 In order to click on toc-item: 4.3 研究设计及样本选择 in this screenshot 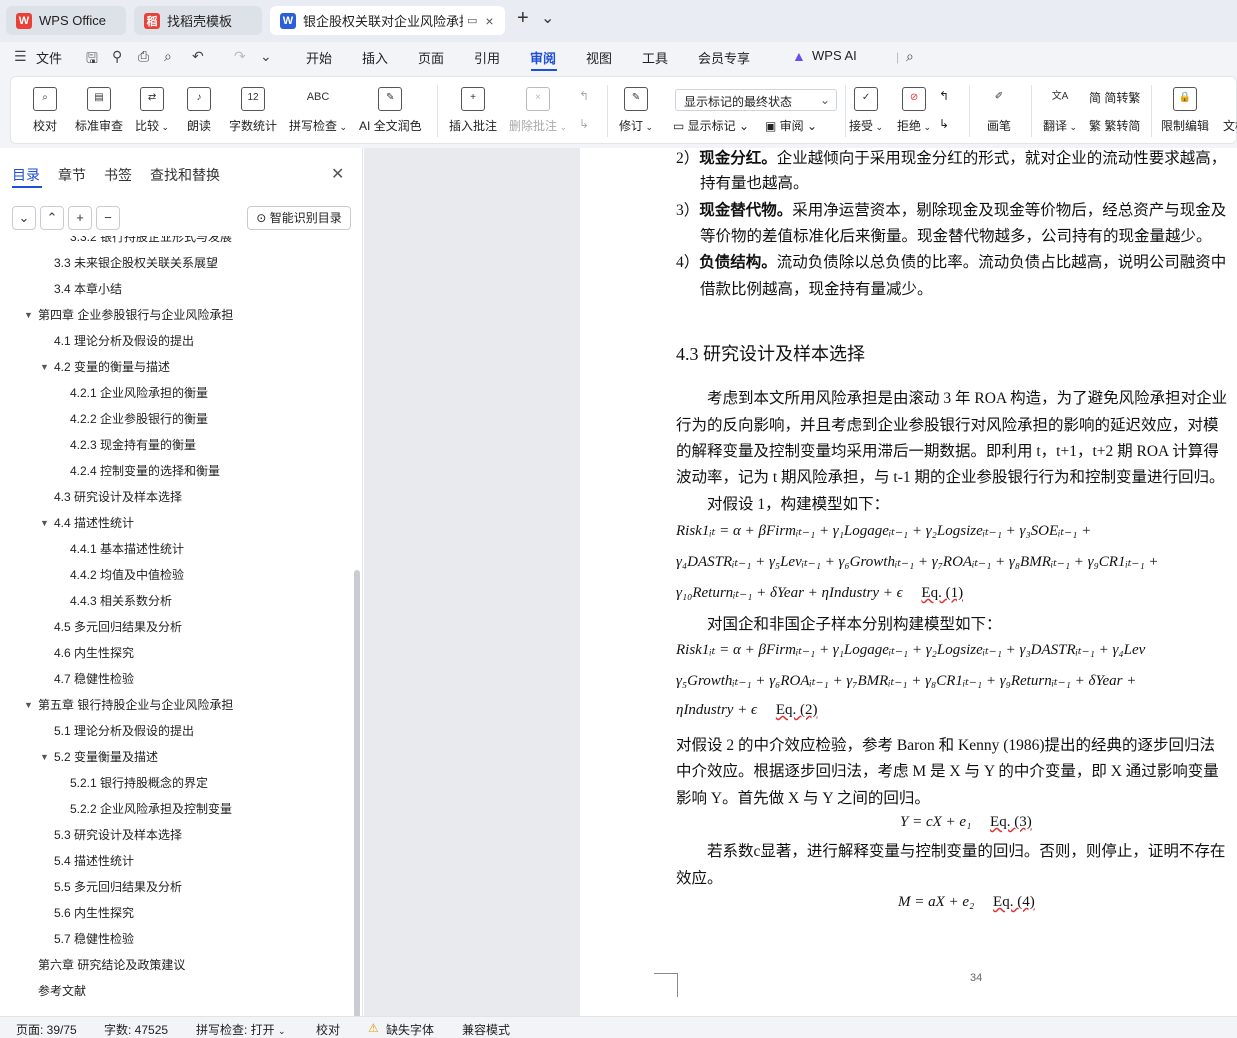, I will do `click(176, 497)`.